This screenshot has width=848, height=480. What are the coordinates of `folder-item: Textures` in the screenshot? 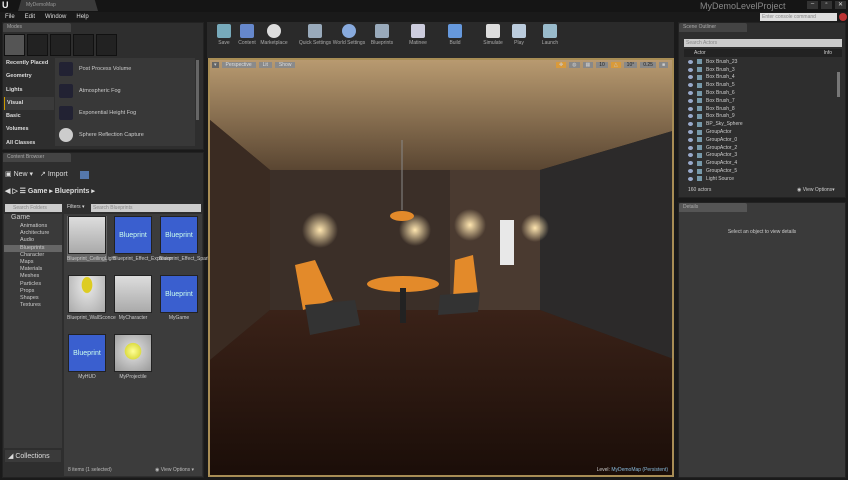 It's located at (33, 305).